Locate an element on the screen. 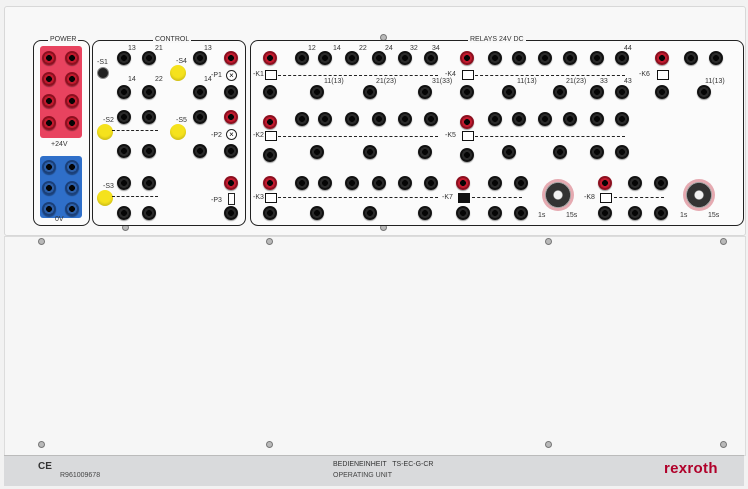  relay-k8-a1-socket is located at coordinates (605, 183).